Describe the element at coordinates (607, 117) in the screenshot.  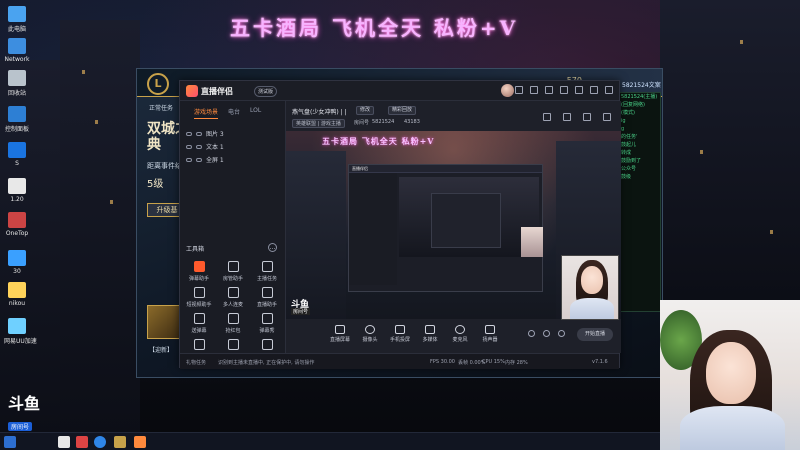
I see `grid-icon` at that location.